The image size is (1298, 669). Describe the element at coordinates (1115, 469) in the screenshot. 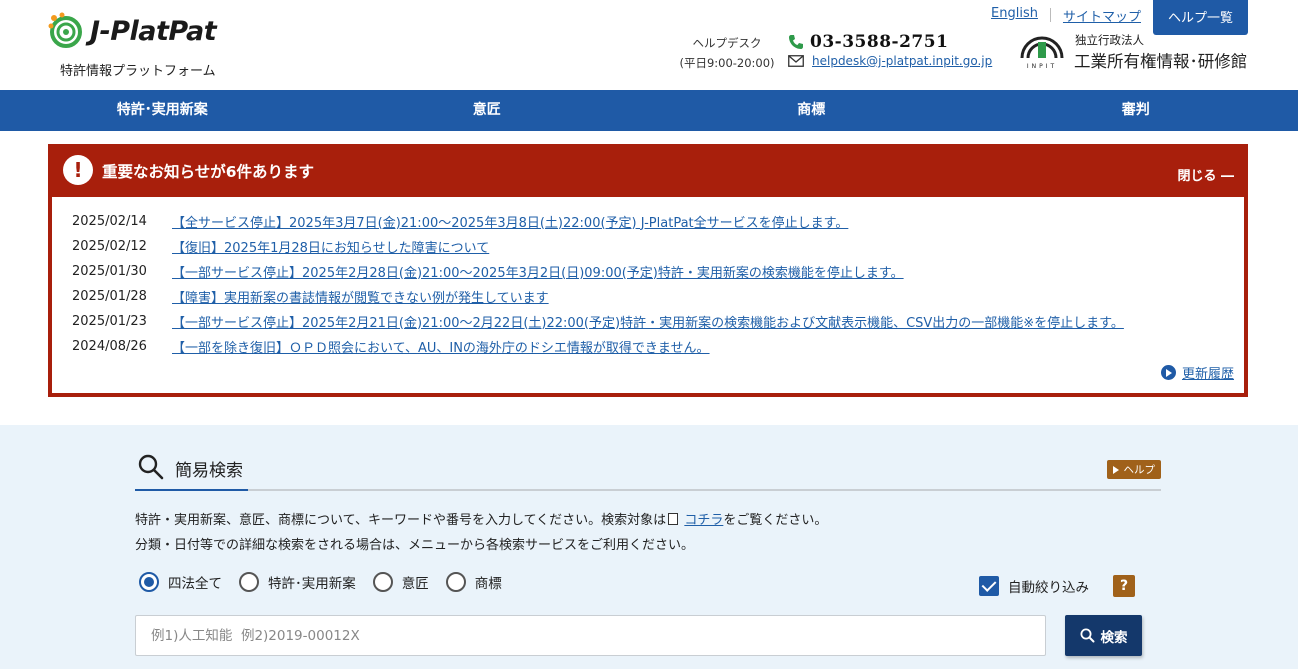

I see `play-icon` at that location.